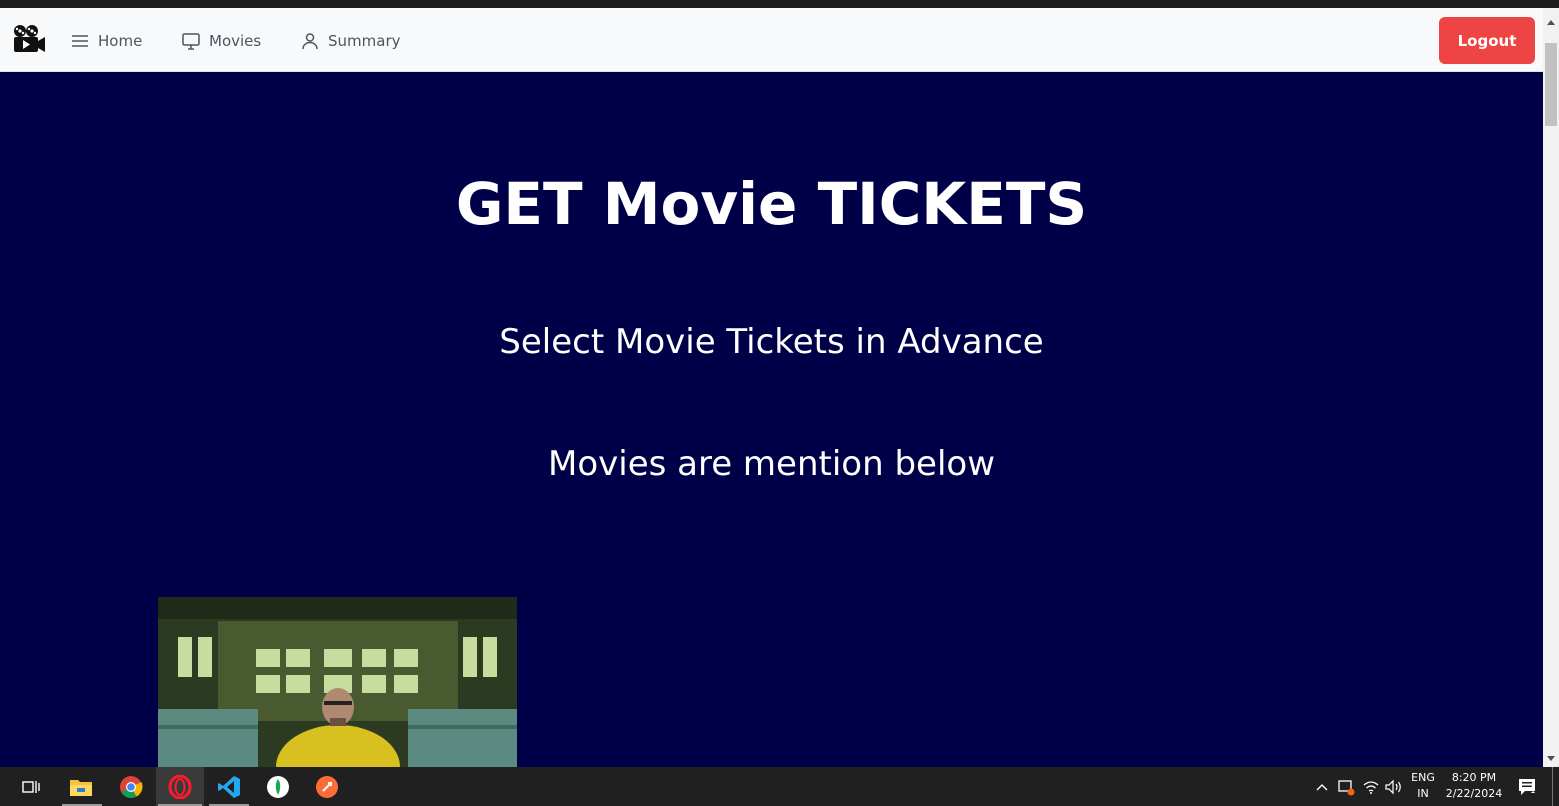  Describe the element at coordinates (81, 787) in the screenshot. I see `file-explorer-icon` at that location.